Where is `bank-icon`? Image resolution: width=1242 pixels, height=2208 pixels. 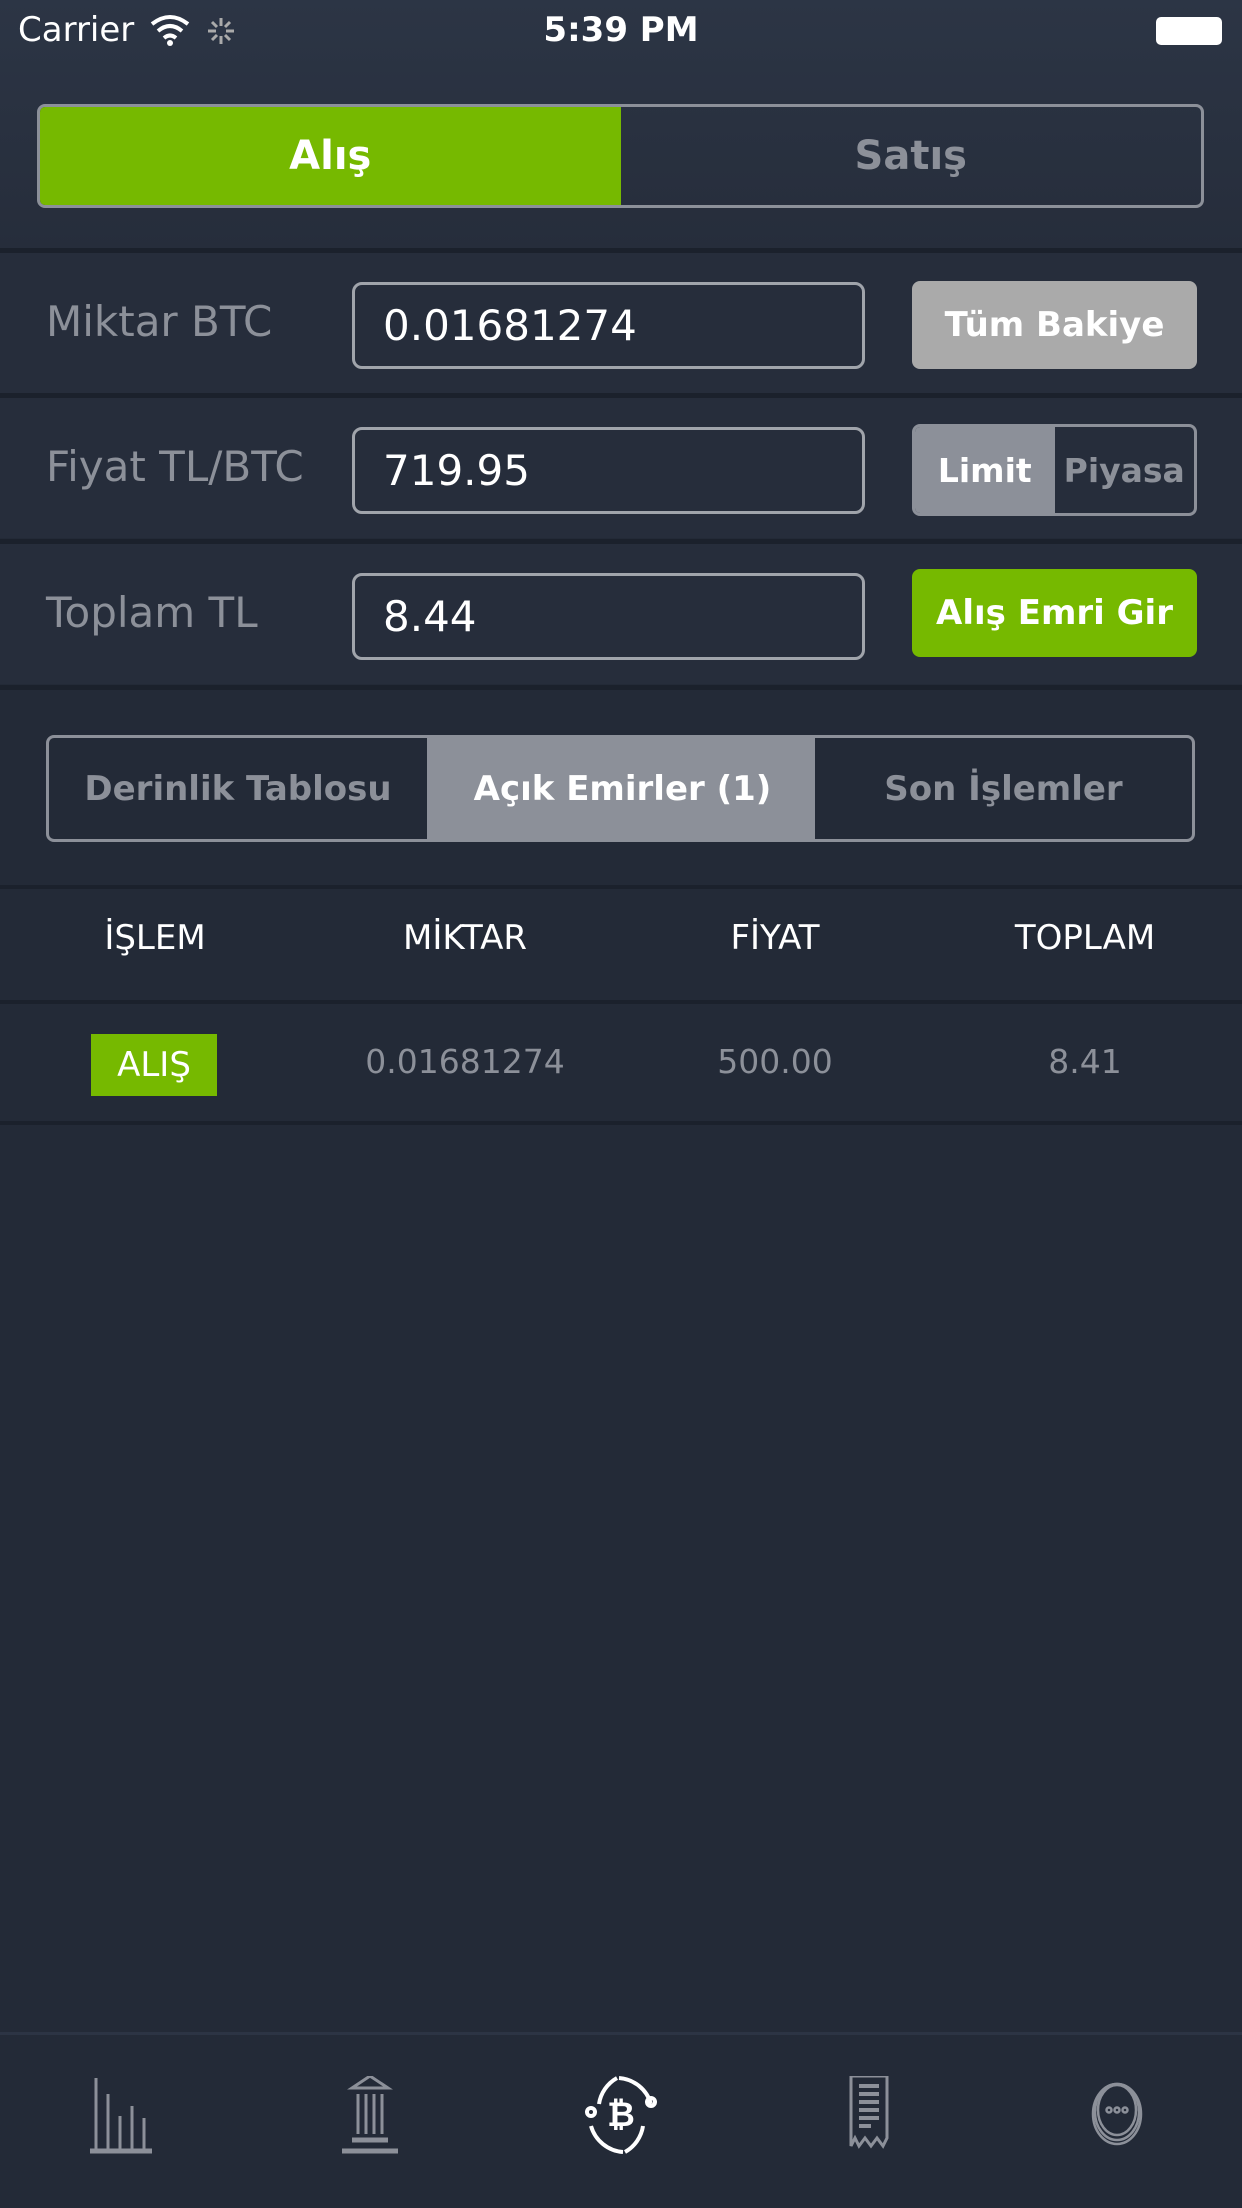
bank-icon is located at coordinates (370, 2116).